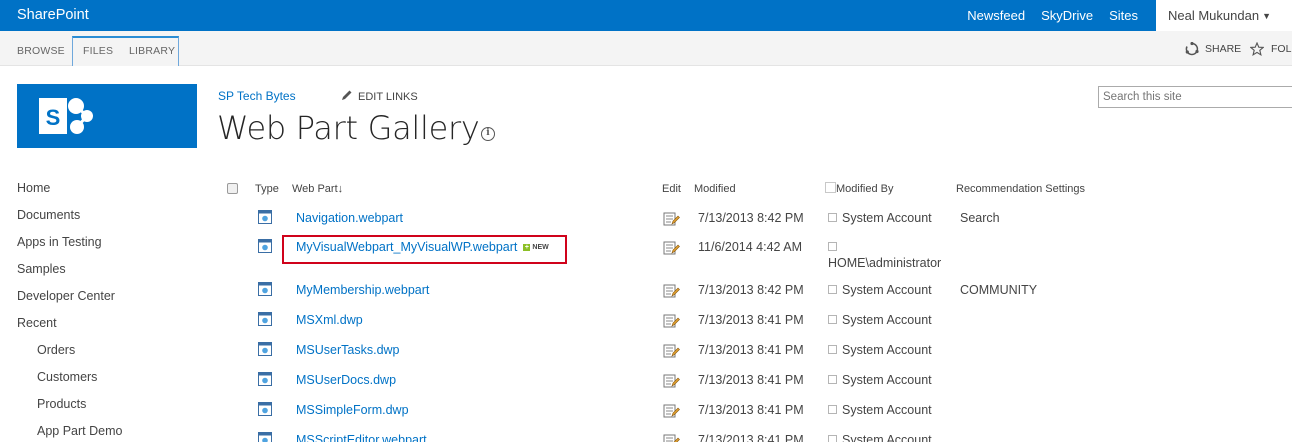 The width and height of the screenshot is (1292, 442). I want to click on webpart-name: MSXml.dwp, so click(329, 320).